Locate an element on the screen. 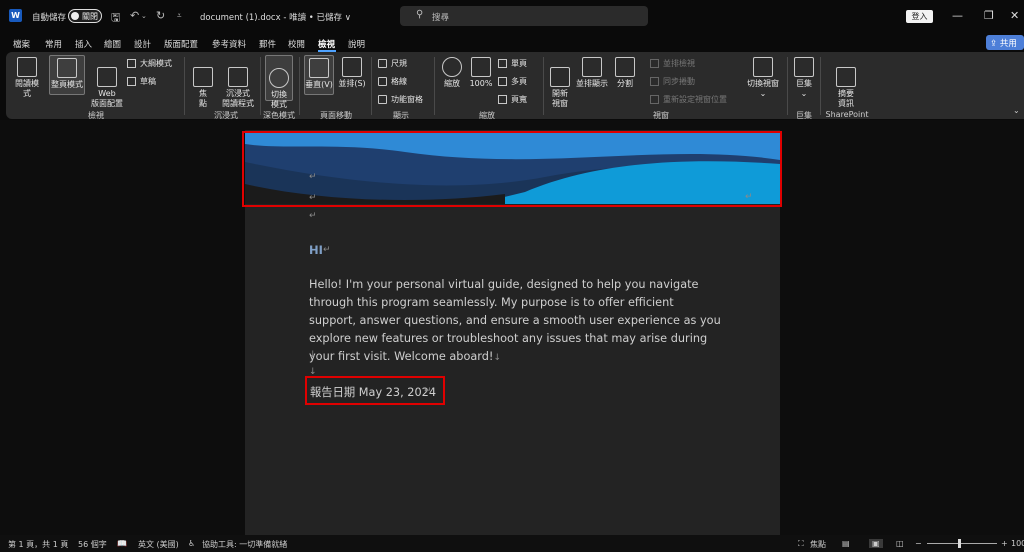 This screenshot has height=552, width=1024. greeting-heading: HI is located at coordinates (316, 250).